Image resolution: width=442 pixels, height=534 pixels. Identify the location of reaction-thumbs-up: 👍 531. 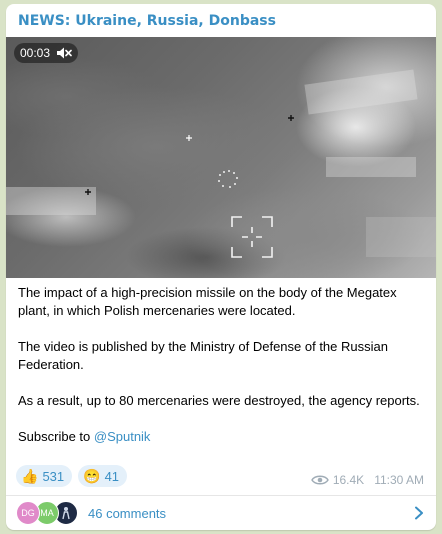
(44, 476).